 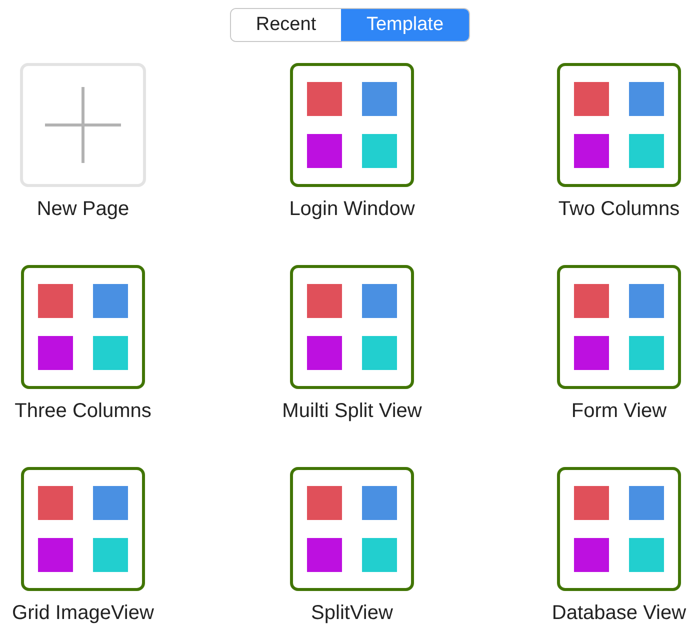 I want to click on segment-tab: Template, so click(x=405, y=25).